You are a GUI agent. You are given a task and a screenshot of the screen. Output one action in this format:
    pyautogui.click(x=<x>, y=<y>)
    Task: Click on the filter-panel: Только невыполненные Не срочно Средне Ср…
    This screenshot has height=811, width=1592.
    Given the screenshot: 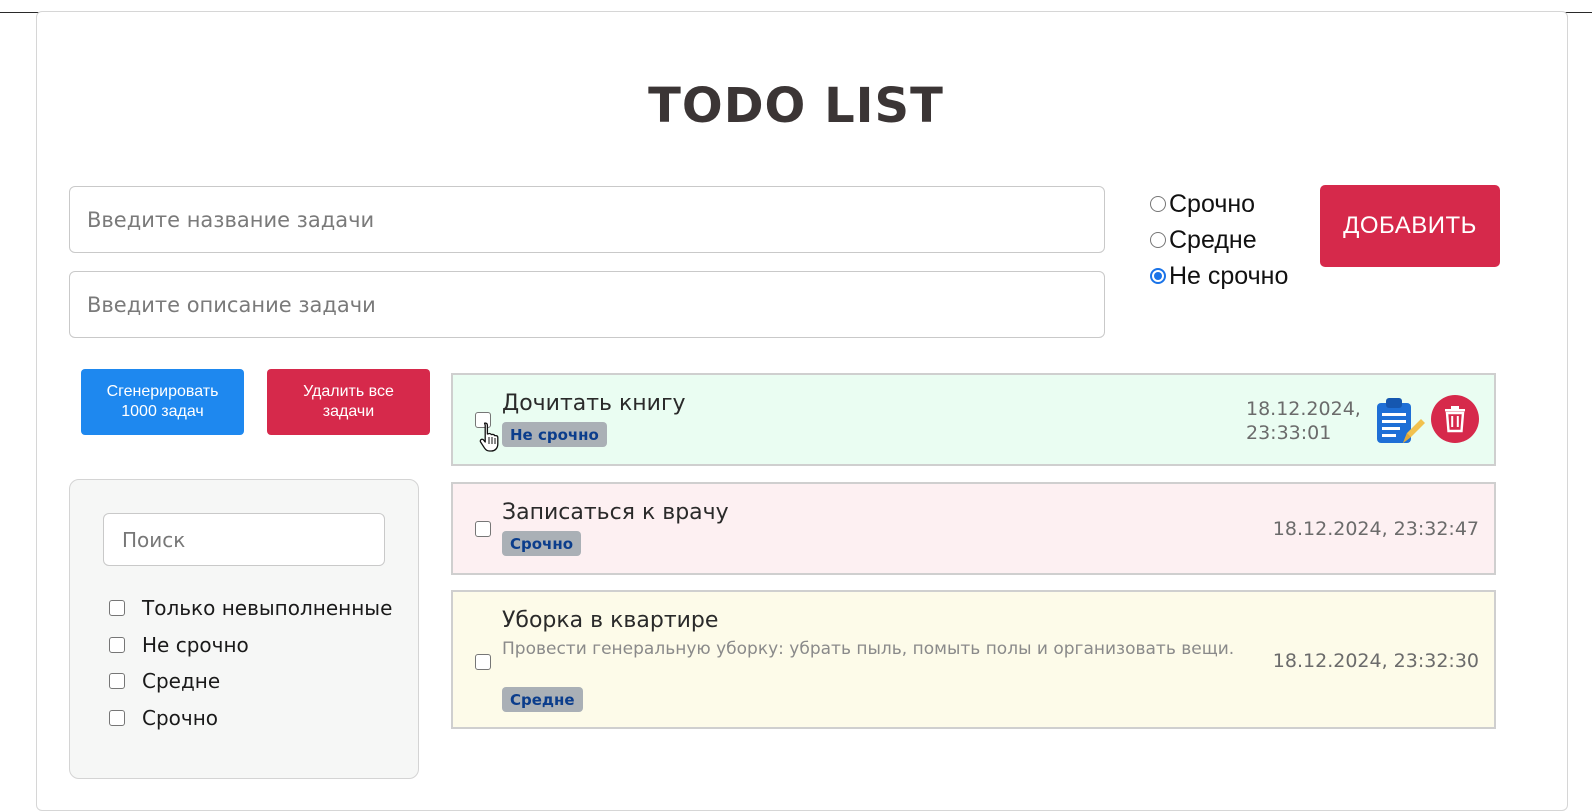 What is the action you would take?
    pyautogui.click(x=244, y=629)
    